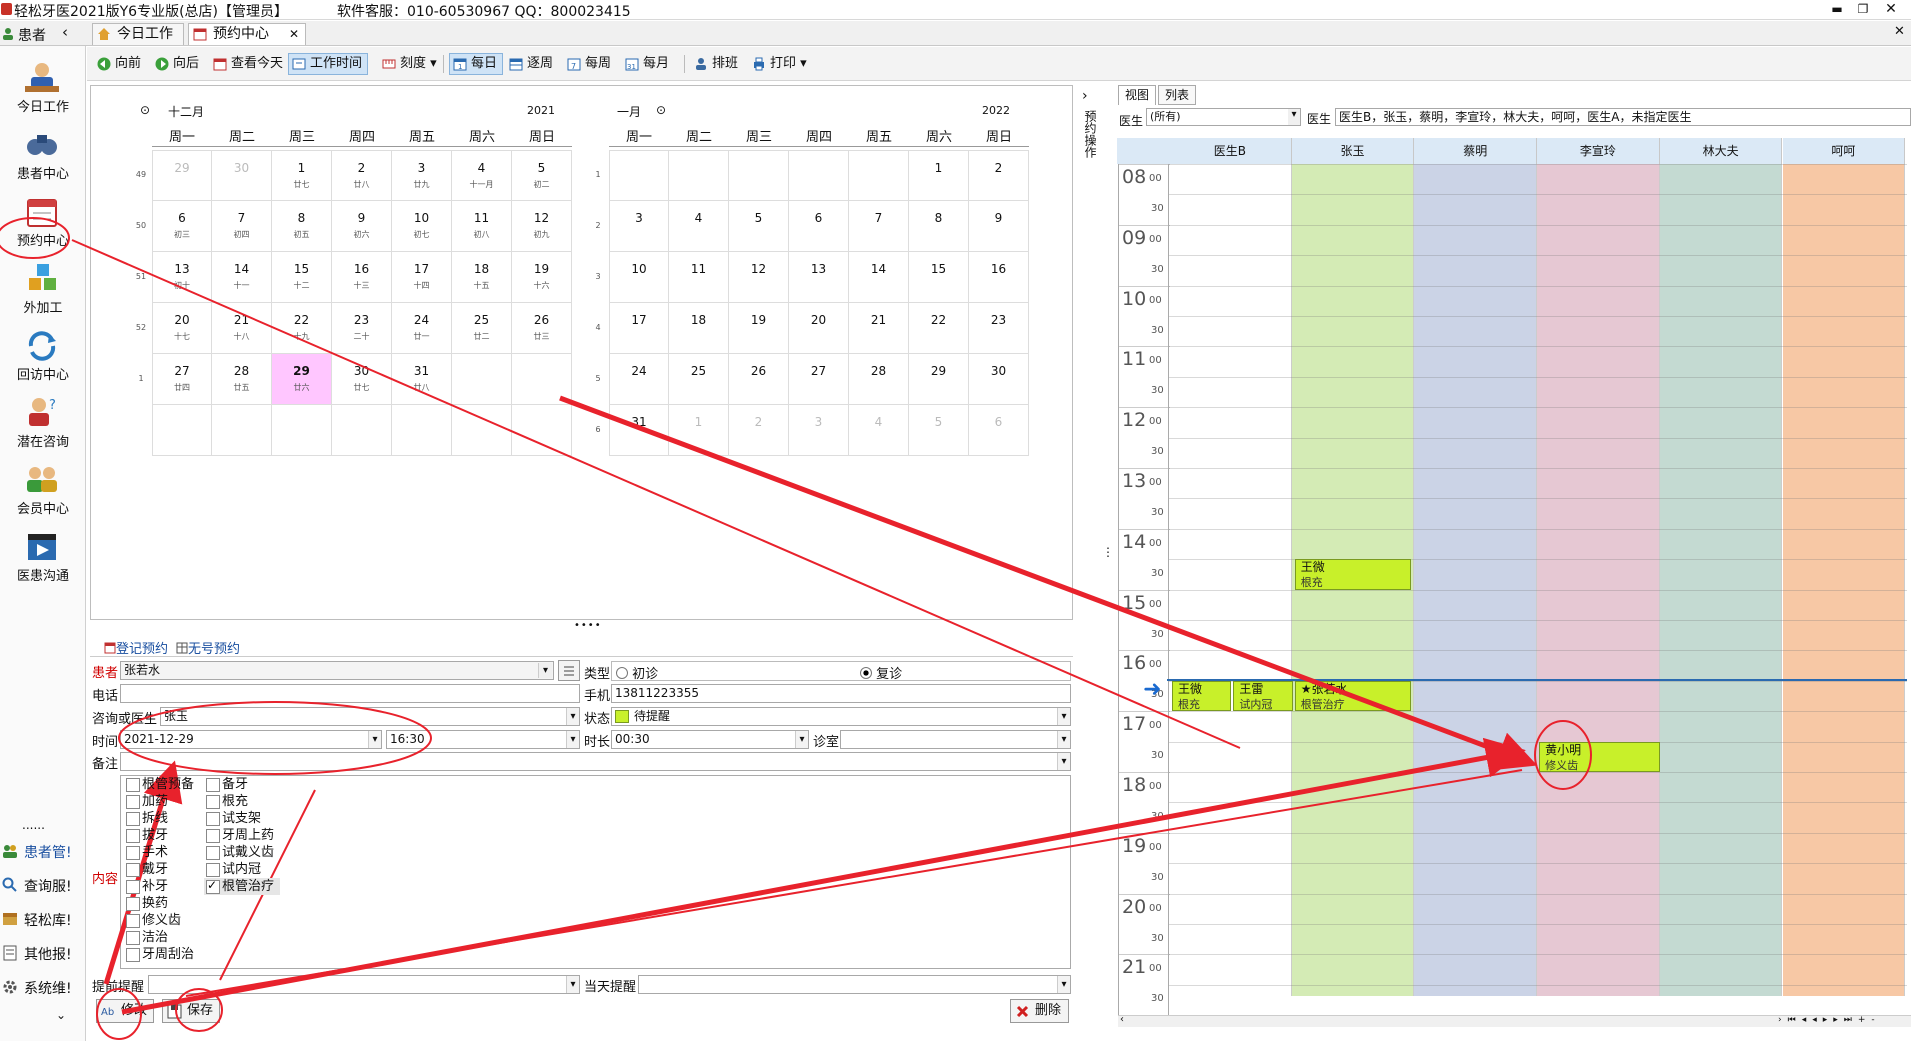 The image size is (1911, 1041). What do you see at coordinates (138, 34) in the screenshot?
I see `tab-today-work: 今日工作` at bounding box center [138, 34].